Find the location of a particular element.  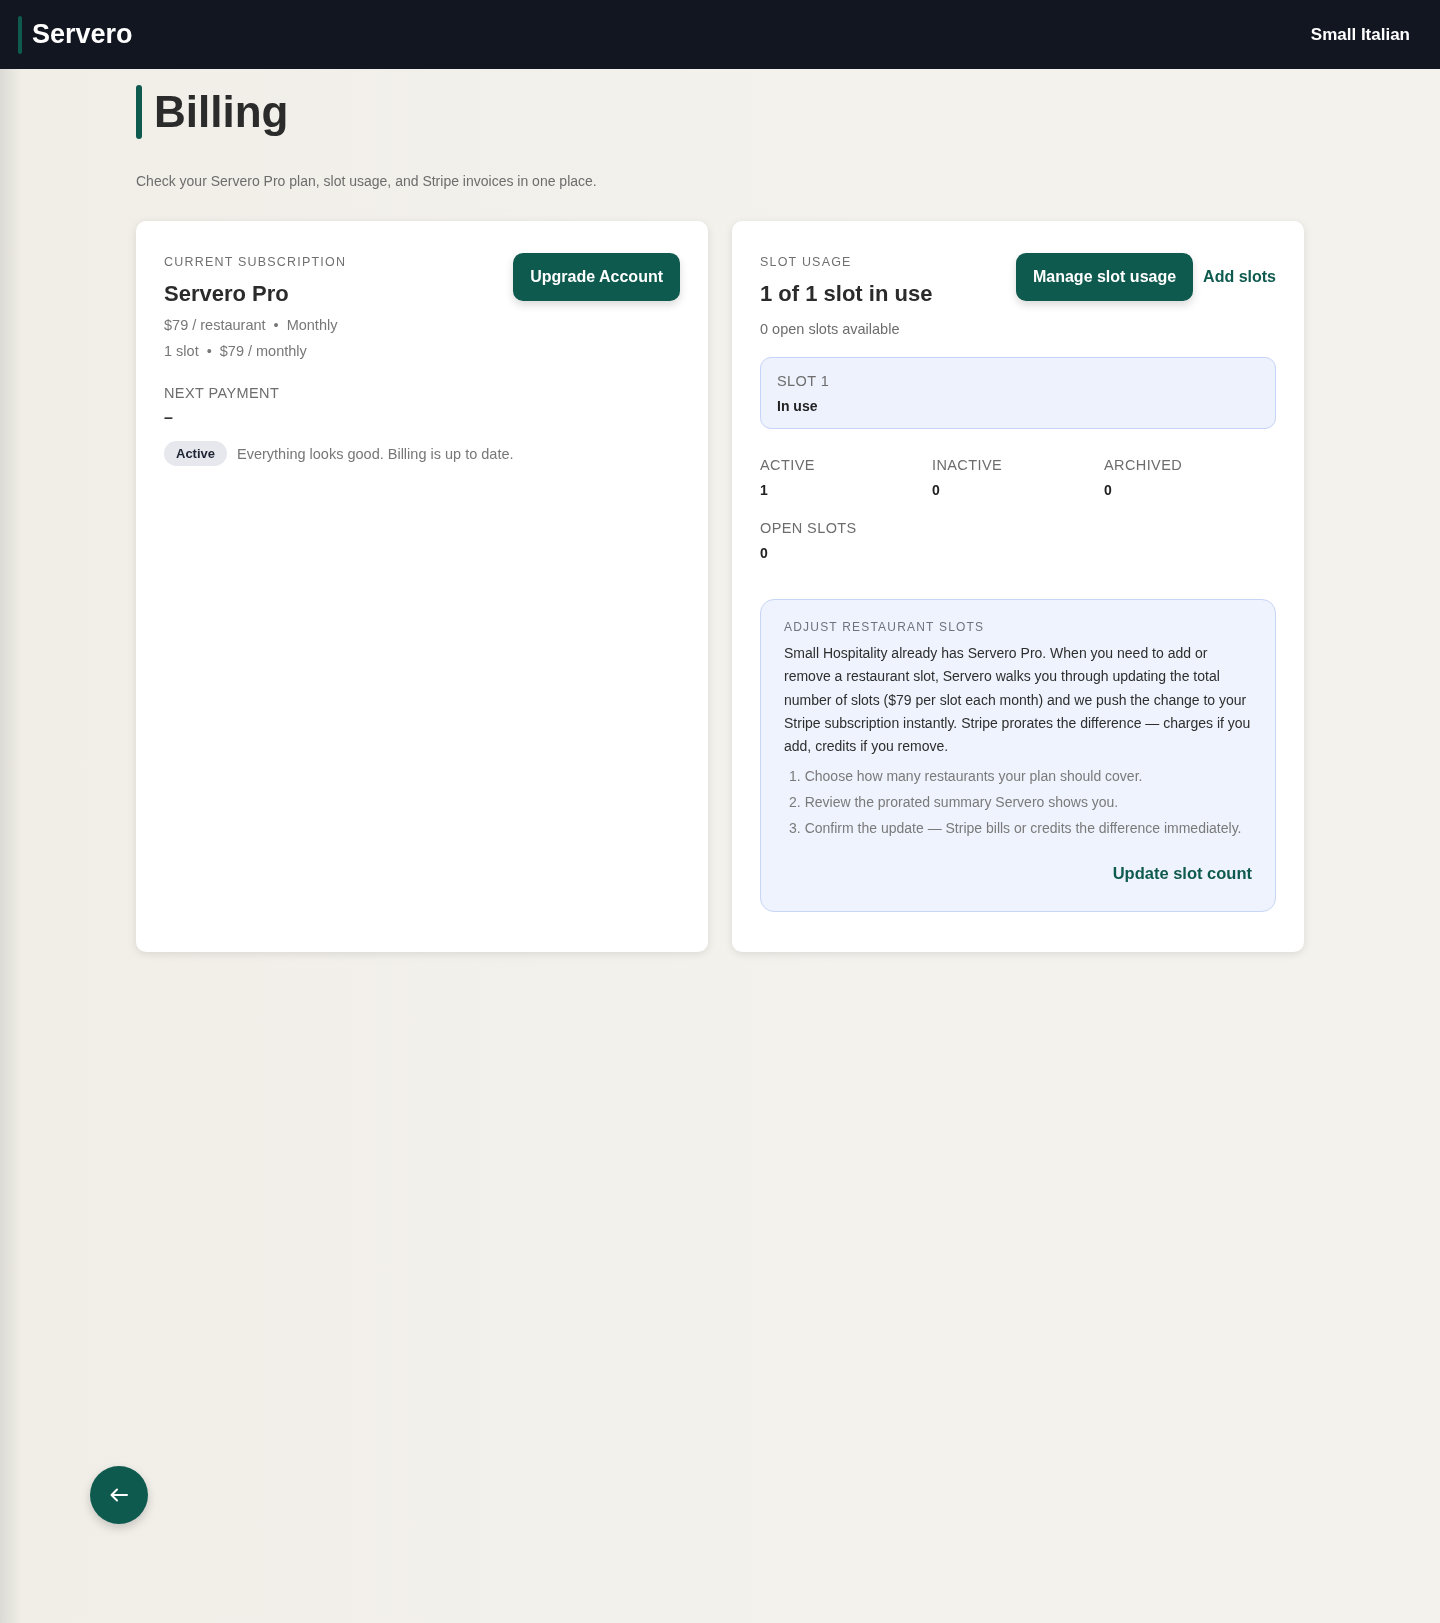

stat-label: OPEN SLOTS is located at coordinates (809, 528).